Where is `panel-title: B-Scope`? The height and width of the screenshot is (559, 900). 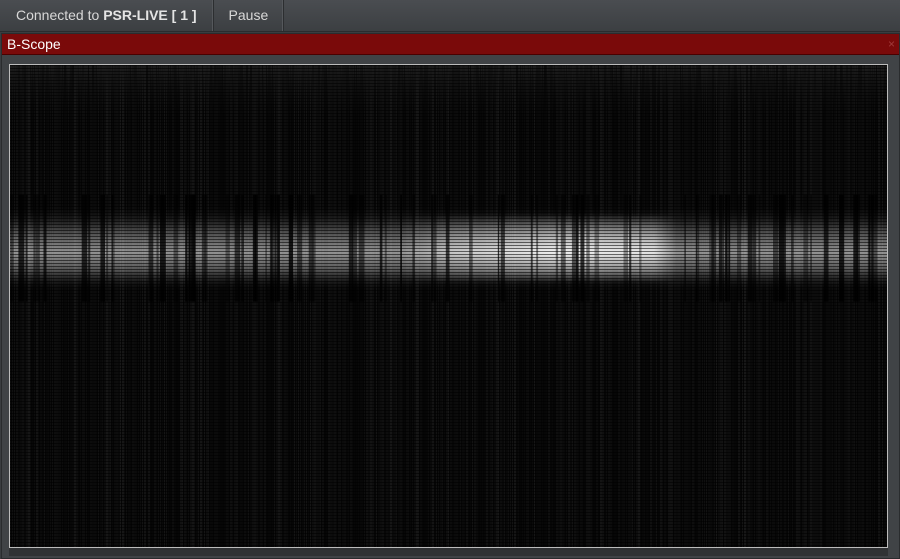
panel-title: B-Scope is located at coordinates (34, 44).